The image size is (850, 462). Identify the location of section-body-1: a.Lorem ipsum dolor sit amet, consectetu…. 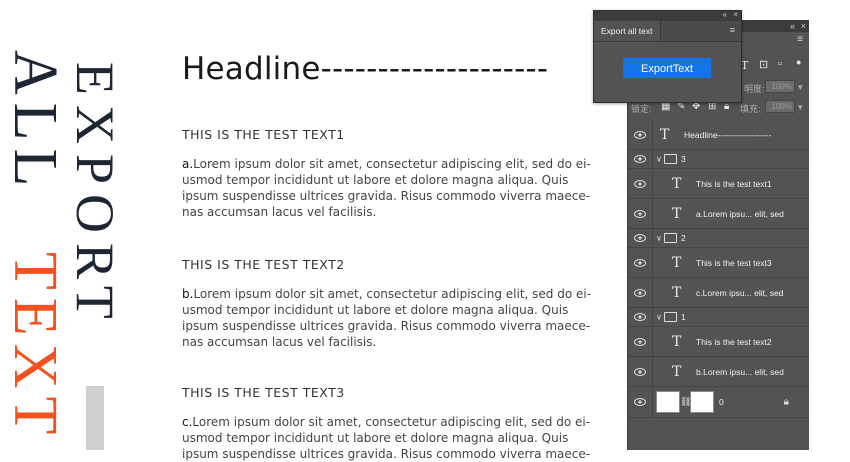
(387, 188).